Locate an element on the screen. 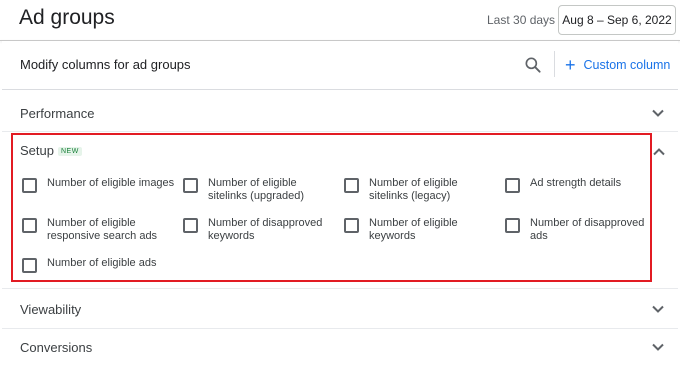 The image size is (680, 367). setup-option-label: Number of eligible sitelinks (upgraded) is located at coordinates (256, 189).